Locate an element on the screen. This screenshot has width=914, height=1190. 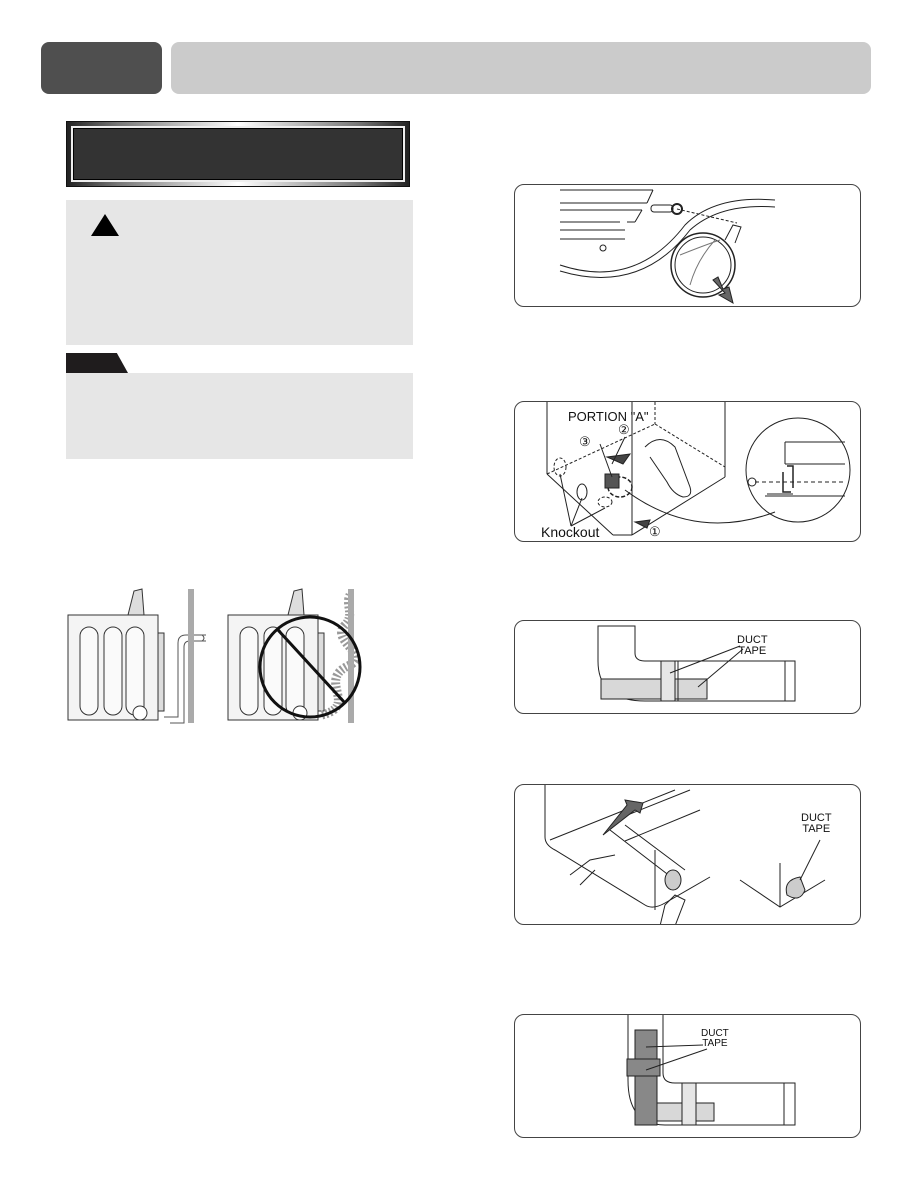
duct-tape-elbow-illustration is located at coordinates (696, 663).